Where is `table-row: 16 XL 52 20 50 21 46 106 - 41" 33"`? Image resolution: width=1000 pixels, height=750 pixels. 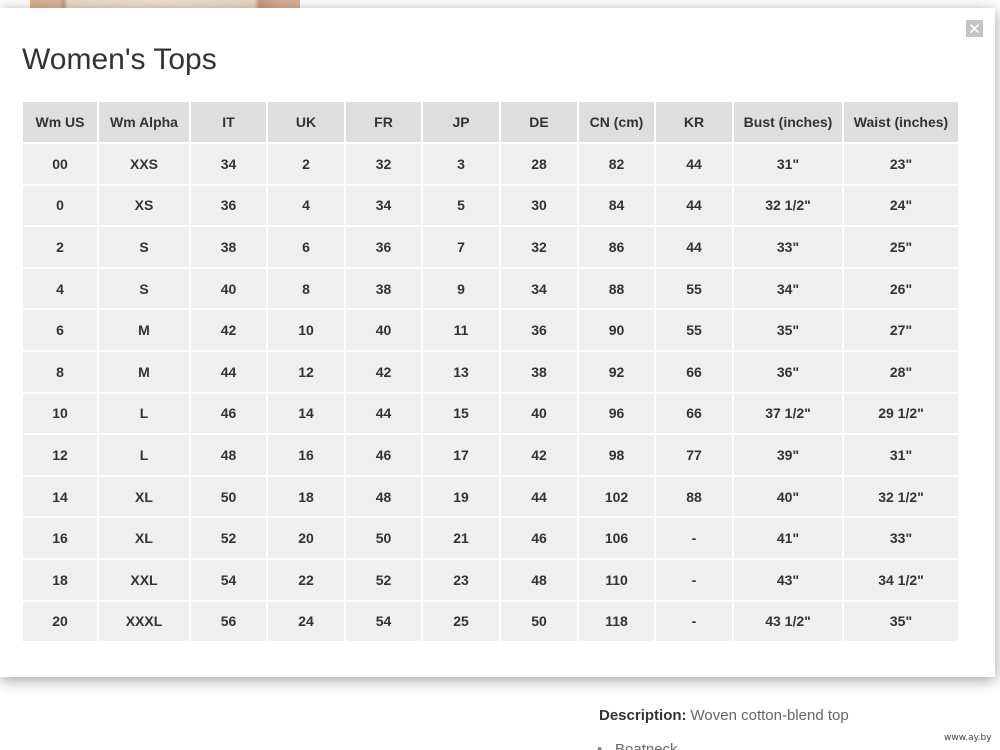
table-row: 16 XL 52 20 50 21 46 106 - 41" 33" is located at coordinates (490, 538).